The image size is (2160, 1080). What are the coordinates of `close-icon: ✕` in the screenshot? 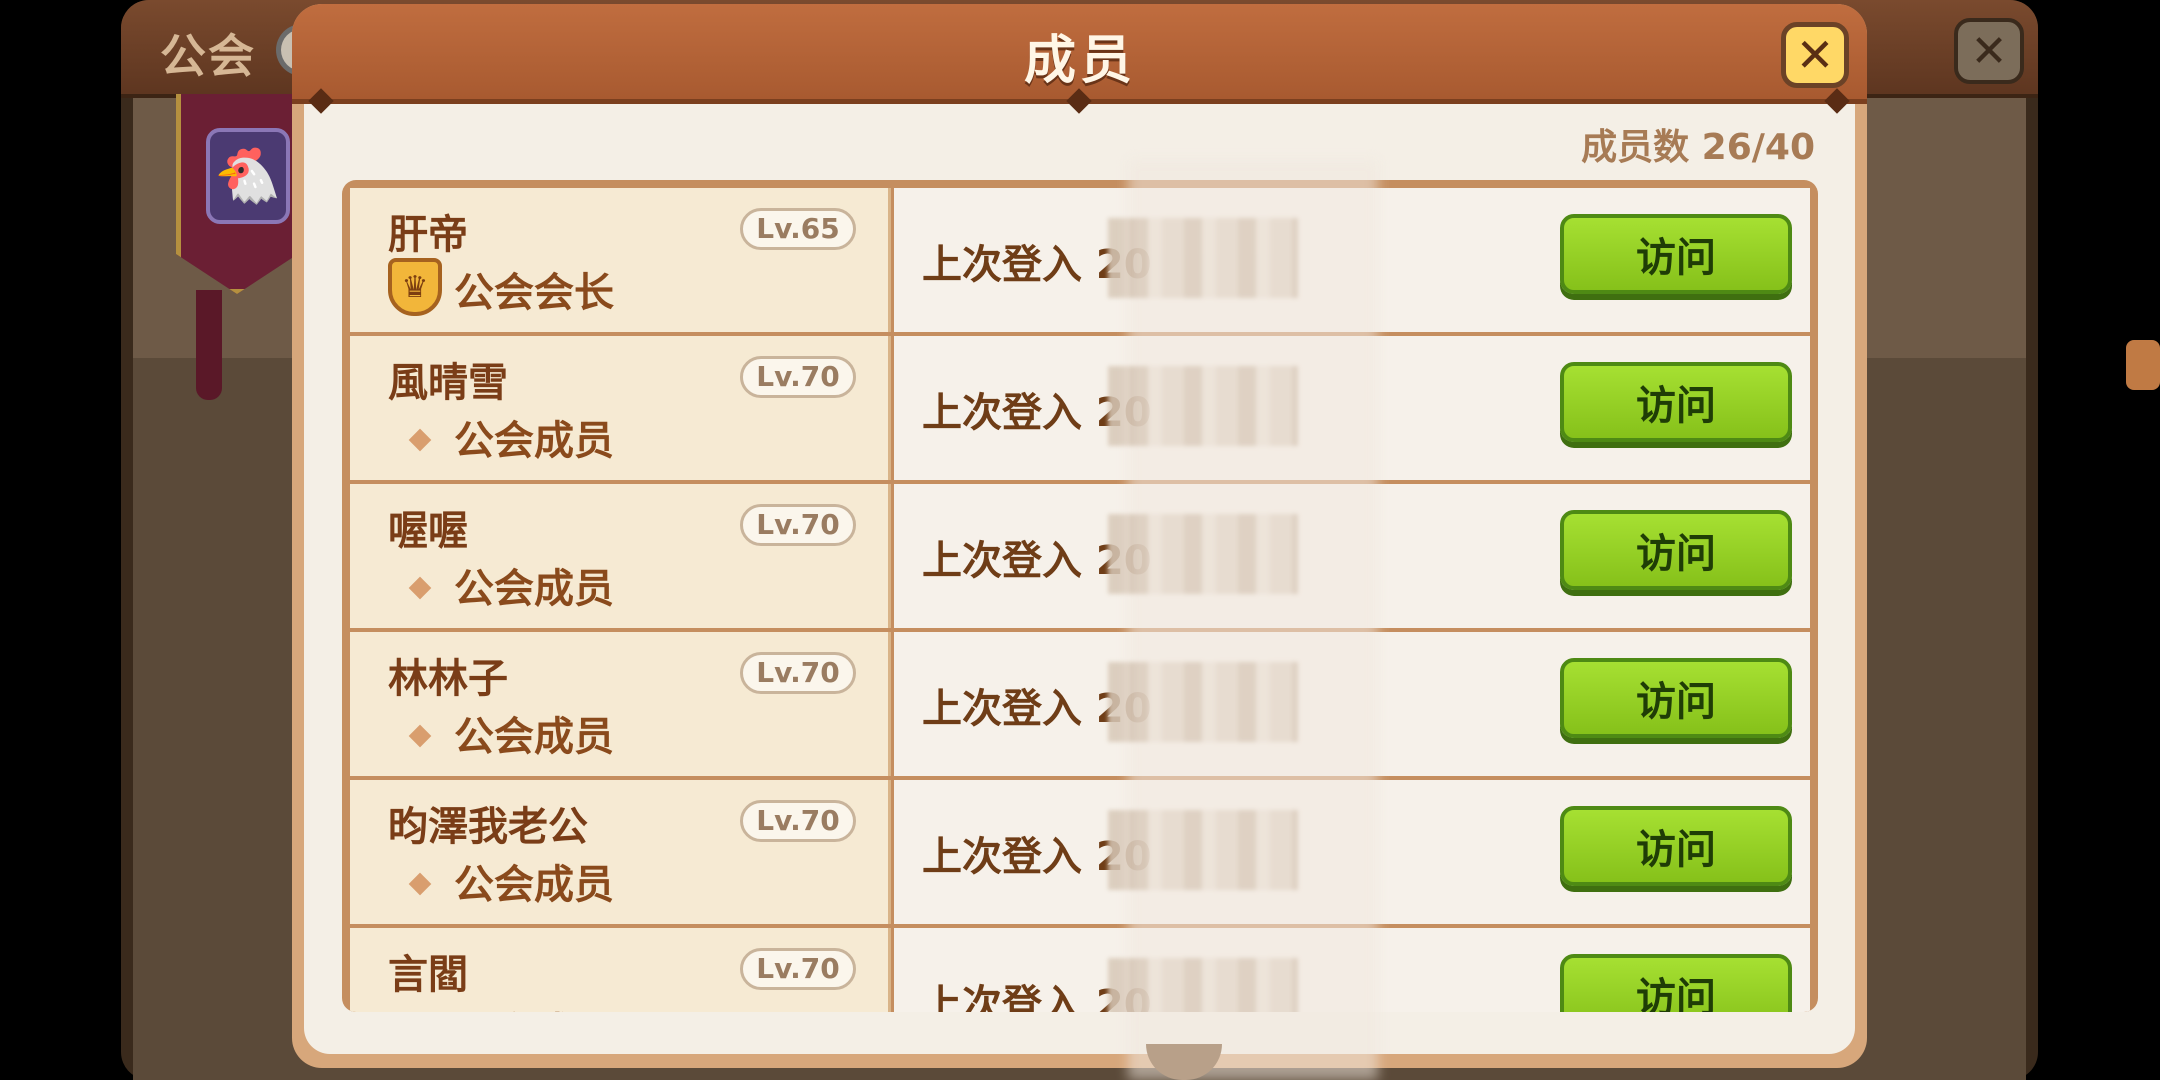 It's located at (1815, 55).